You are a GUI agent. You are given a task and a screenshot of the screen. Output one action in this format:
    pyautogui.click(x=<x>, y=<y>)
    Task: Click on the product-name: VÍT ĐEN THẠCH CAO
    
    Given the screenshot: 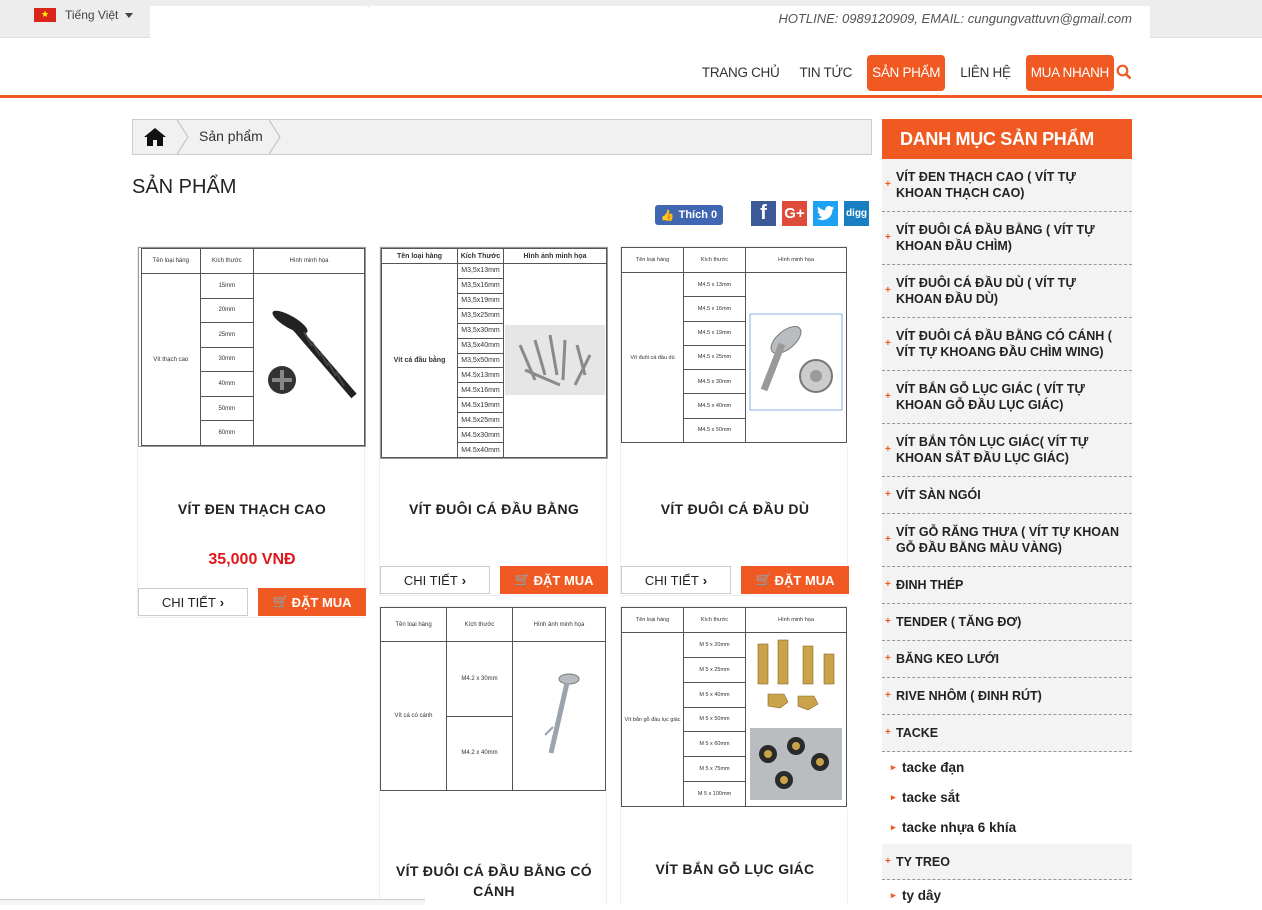 What is the action you would take?
    pyautogui.click(x=252, y=509)
    